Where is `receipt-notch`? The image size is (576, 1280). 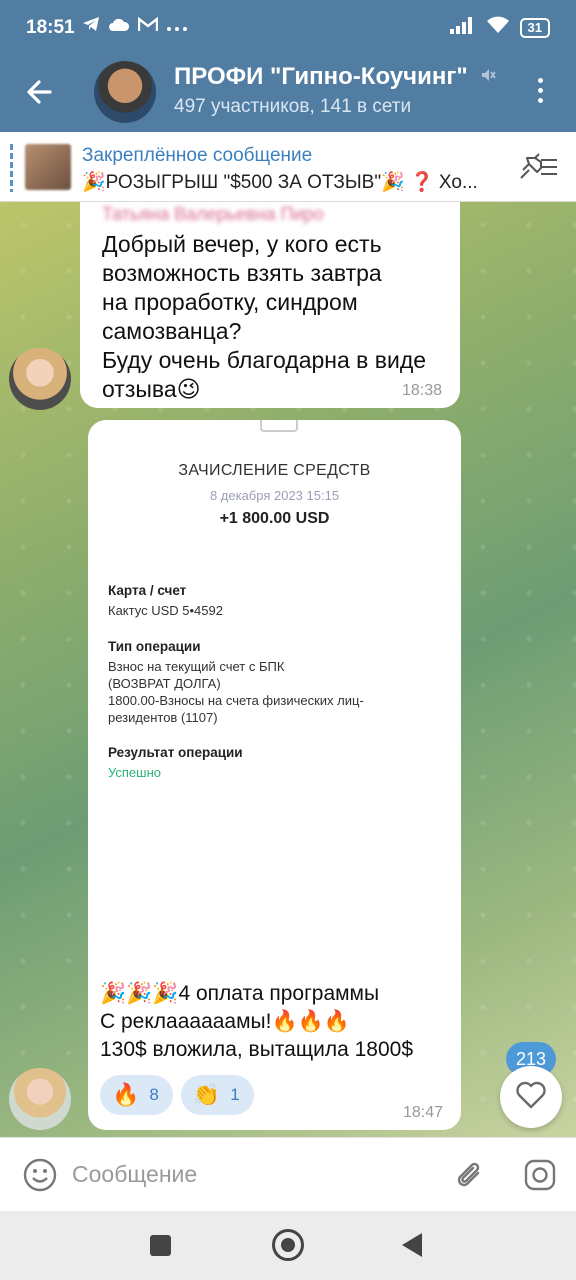
receipt-notch is located at coordinates (279, 426).